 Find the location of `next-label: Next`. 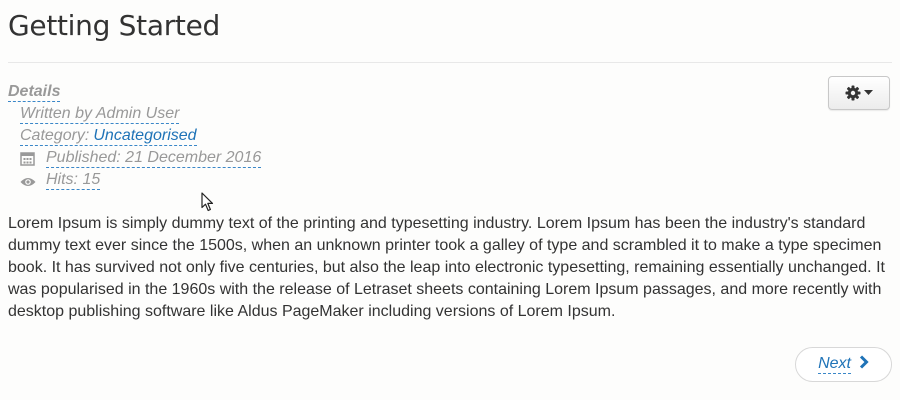

next-label: Next is located at coordinates (834, 364).